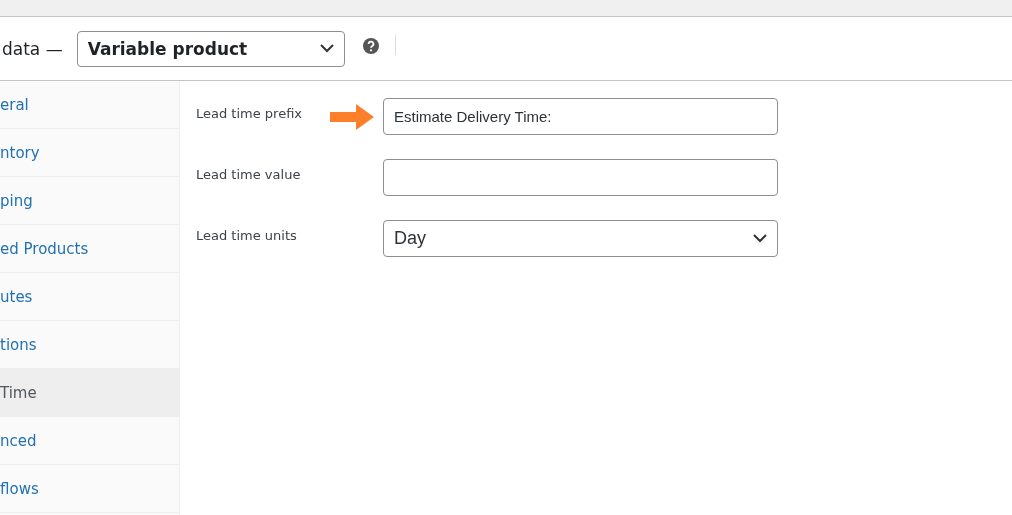 This screenshot has width=1012, height=515. Describe the element at coordinates (89, 393) in the screenshot. I see `product-data-tab: Time` at that location.